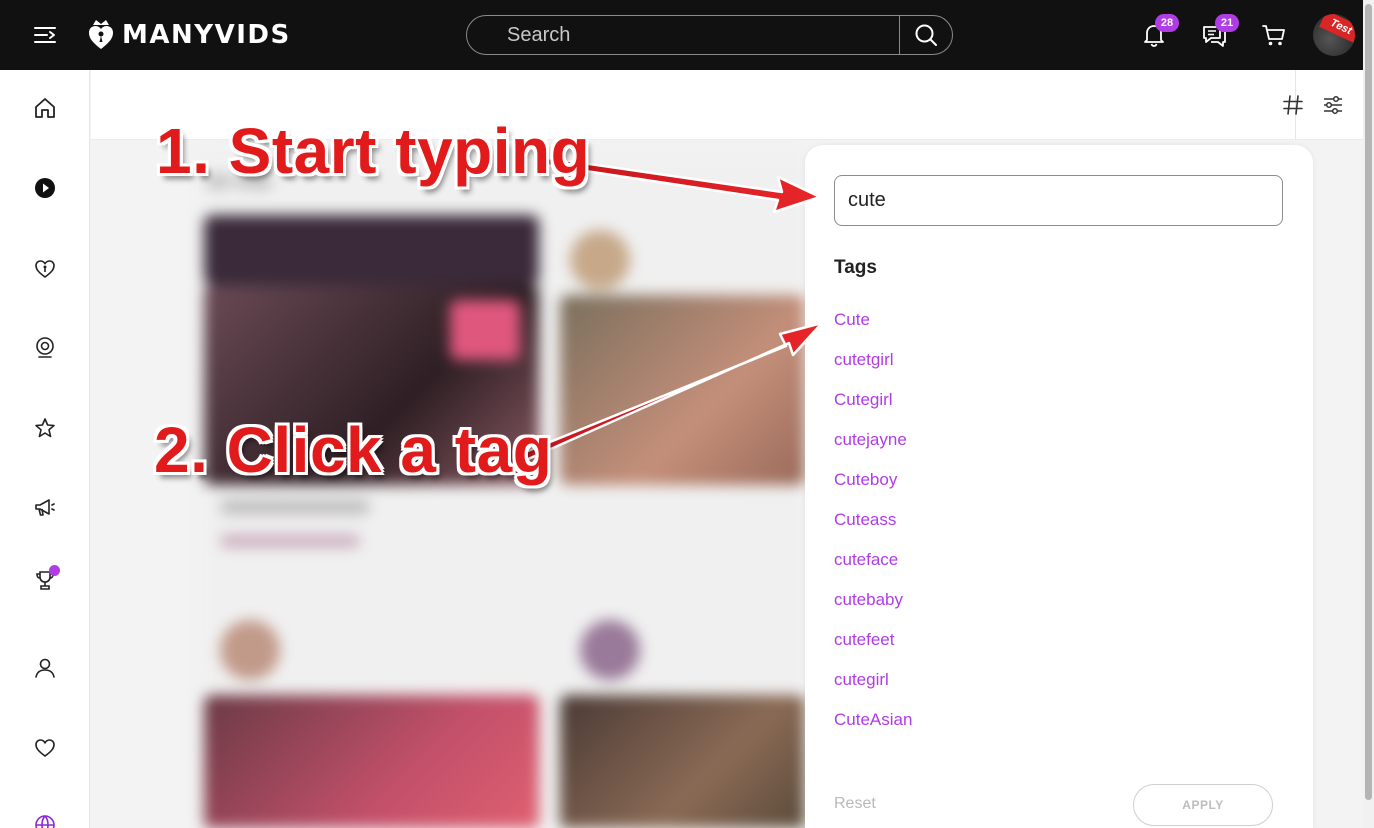 This screenshot has width=1374, height=828. What do you see at coordinates (873, 689) in the screenshot?
I see `tag-option: cutegirl` at bounding box center [873, 689].